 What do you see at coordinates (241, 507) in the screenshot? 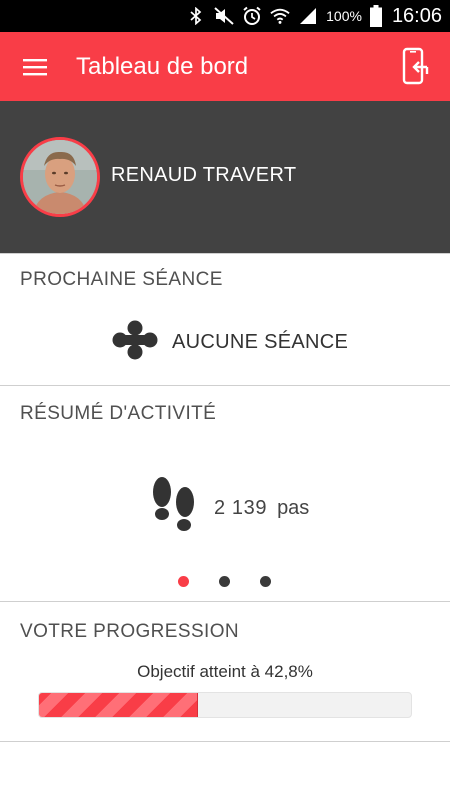
I see `steps-value: 2 139` at bounding box center [241, 507].